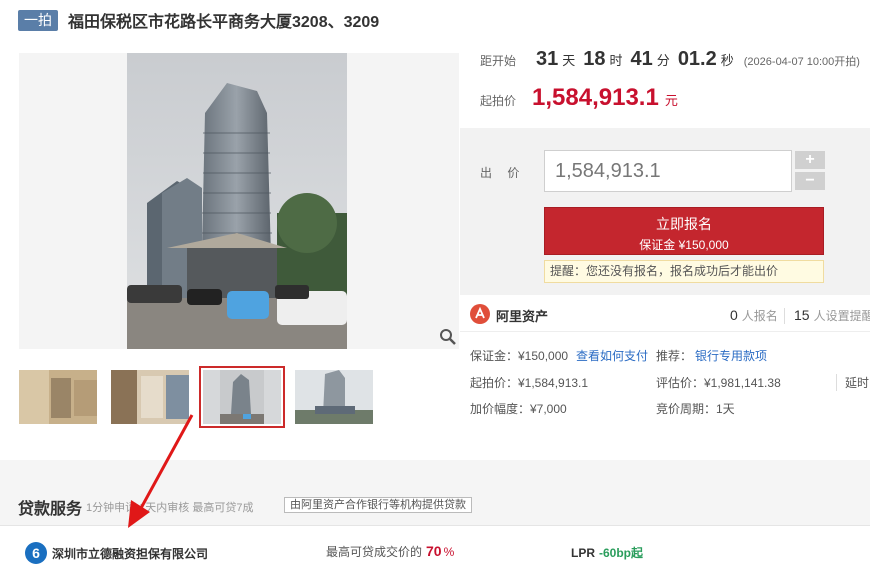  Describe the element at coordinates (731, 355) in the screenshot. I see `recommend-link: 银行专用款项` at that location.